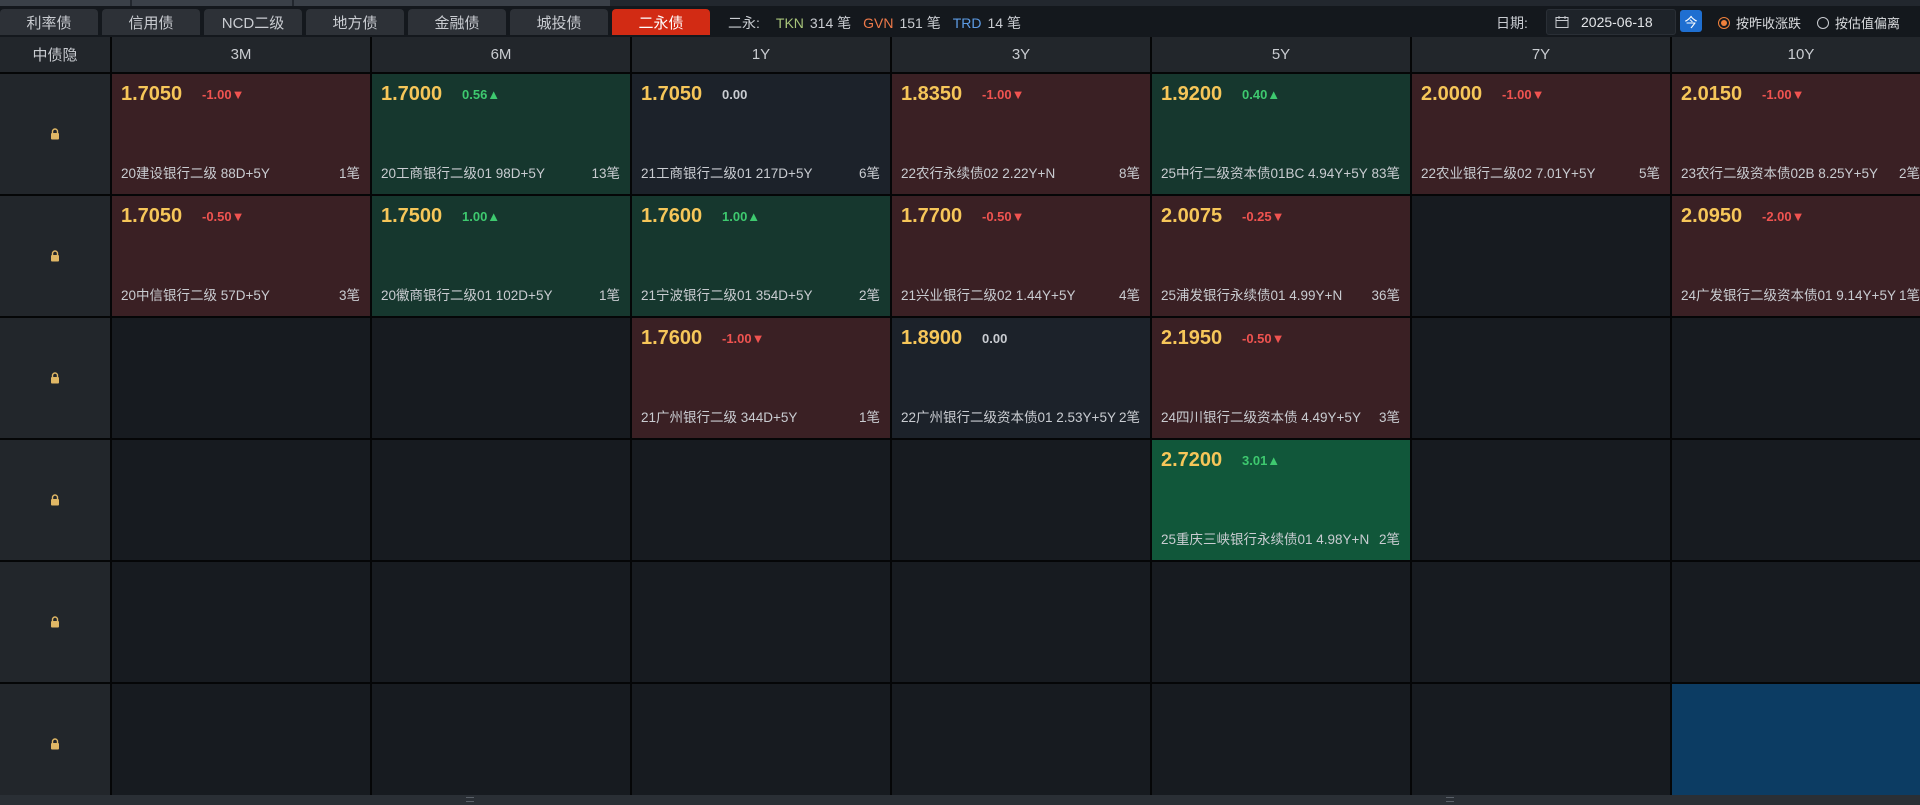 This screenshot has height=805, width=1920. What do you see at coordinates (195, 295) in the screenshot?
I see `cell-bond-name: 20中信银行二级 57D+5Y` at bounding box center [195, 295].